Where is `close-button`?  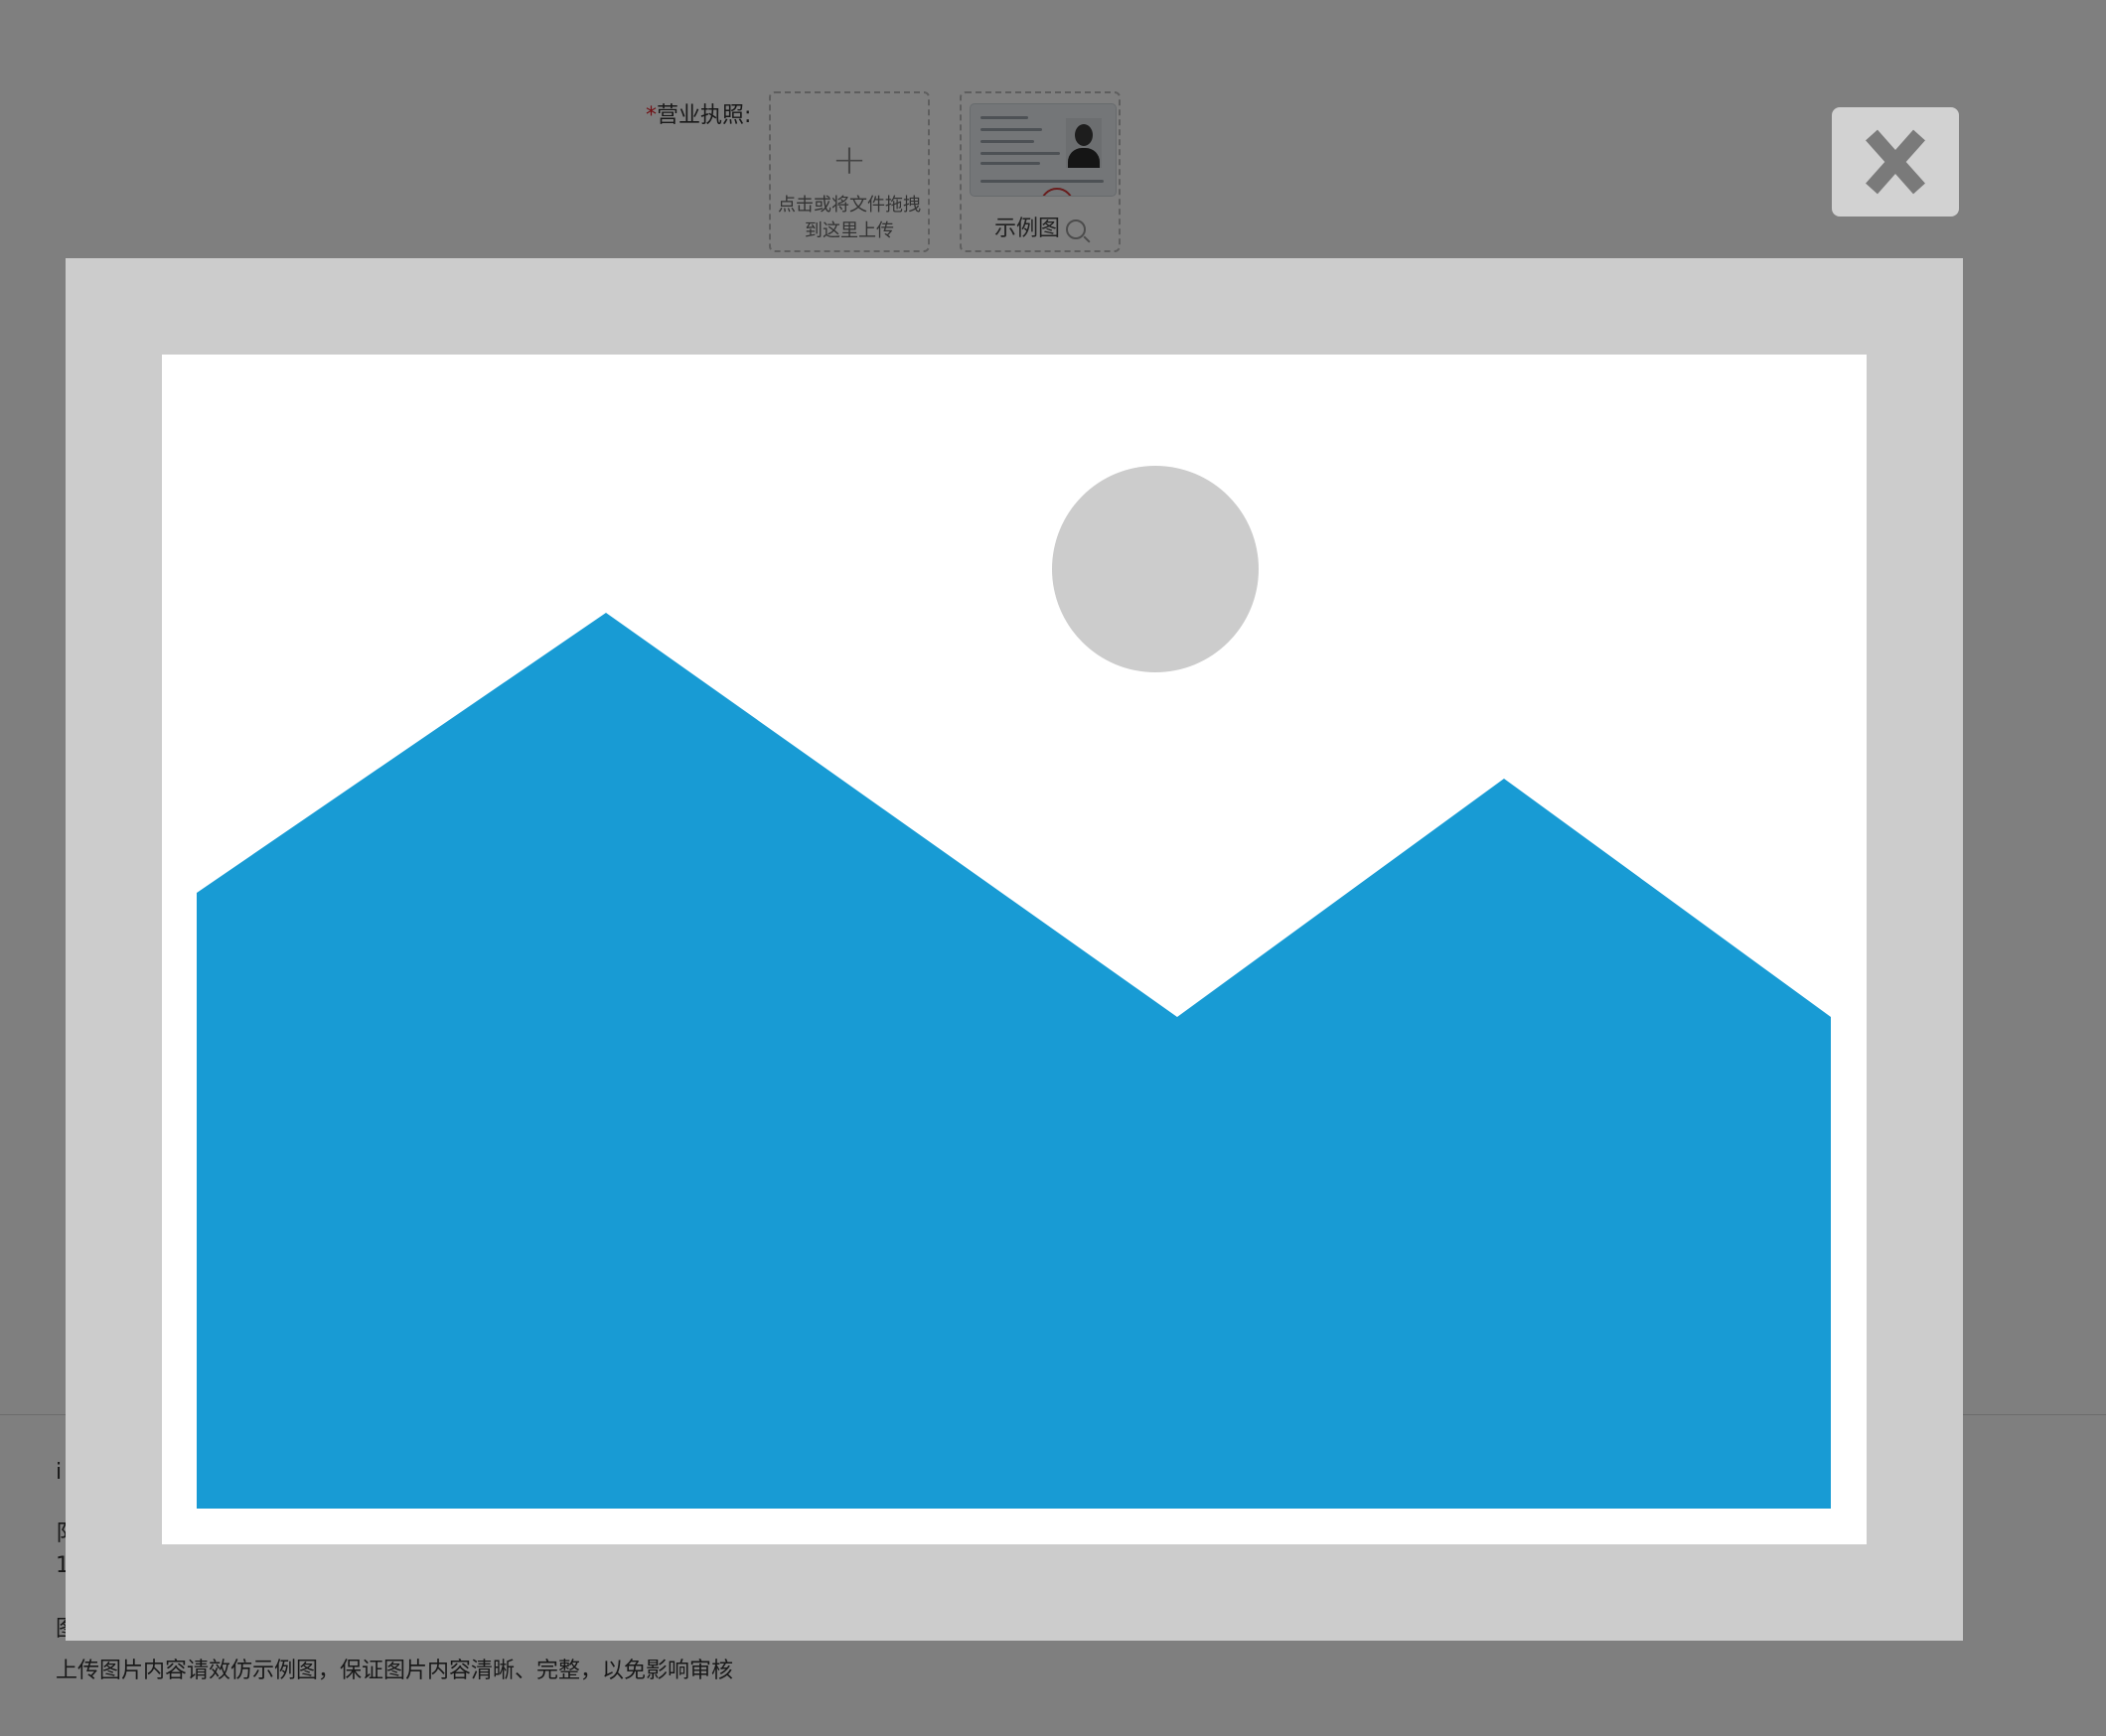
close-button is located at coordinates (1895, 162).